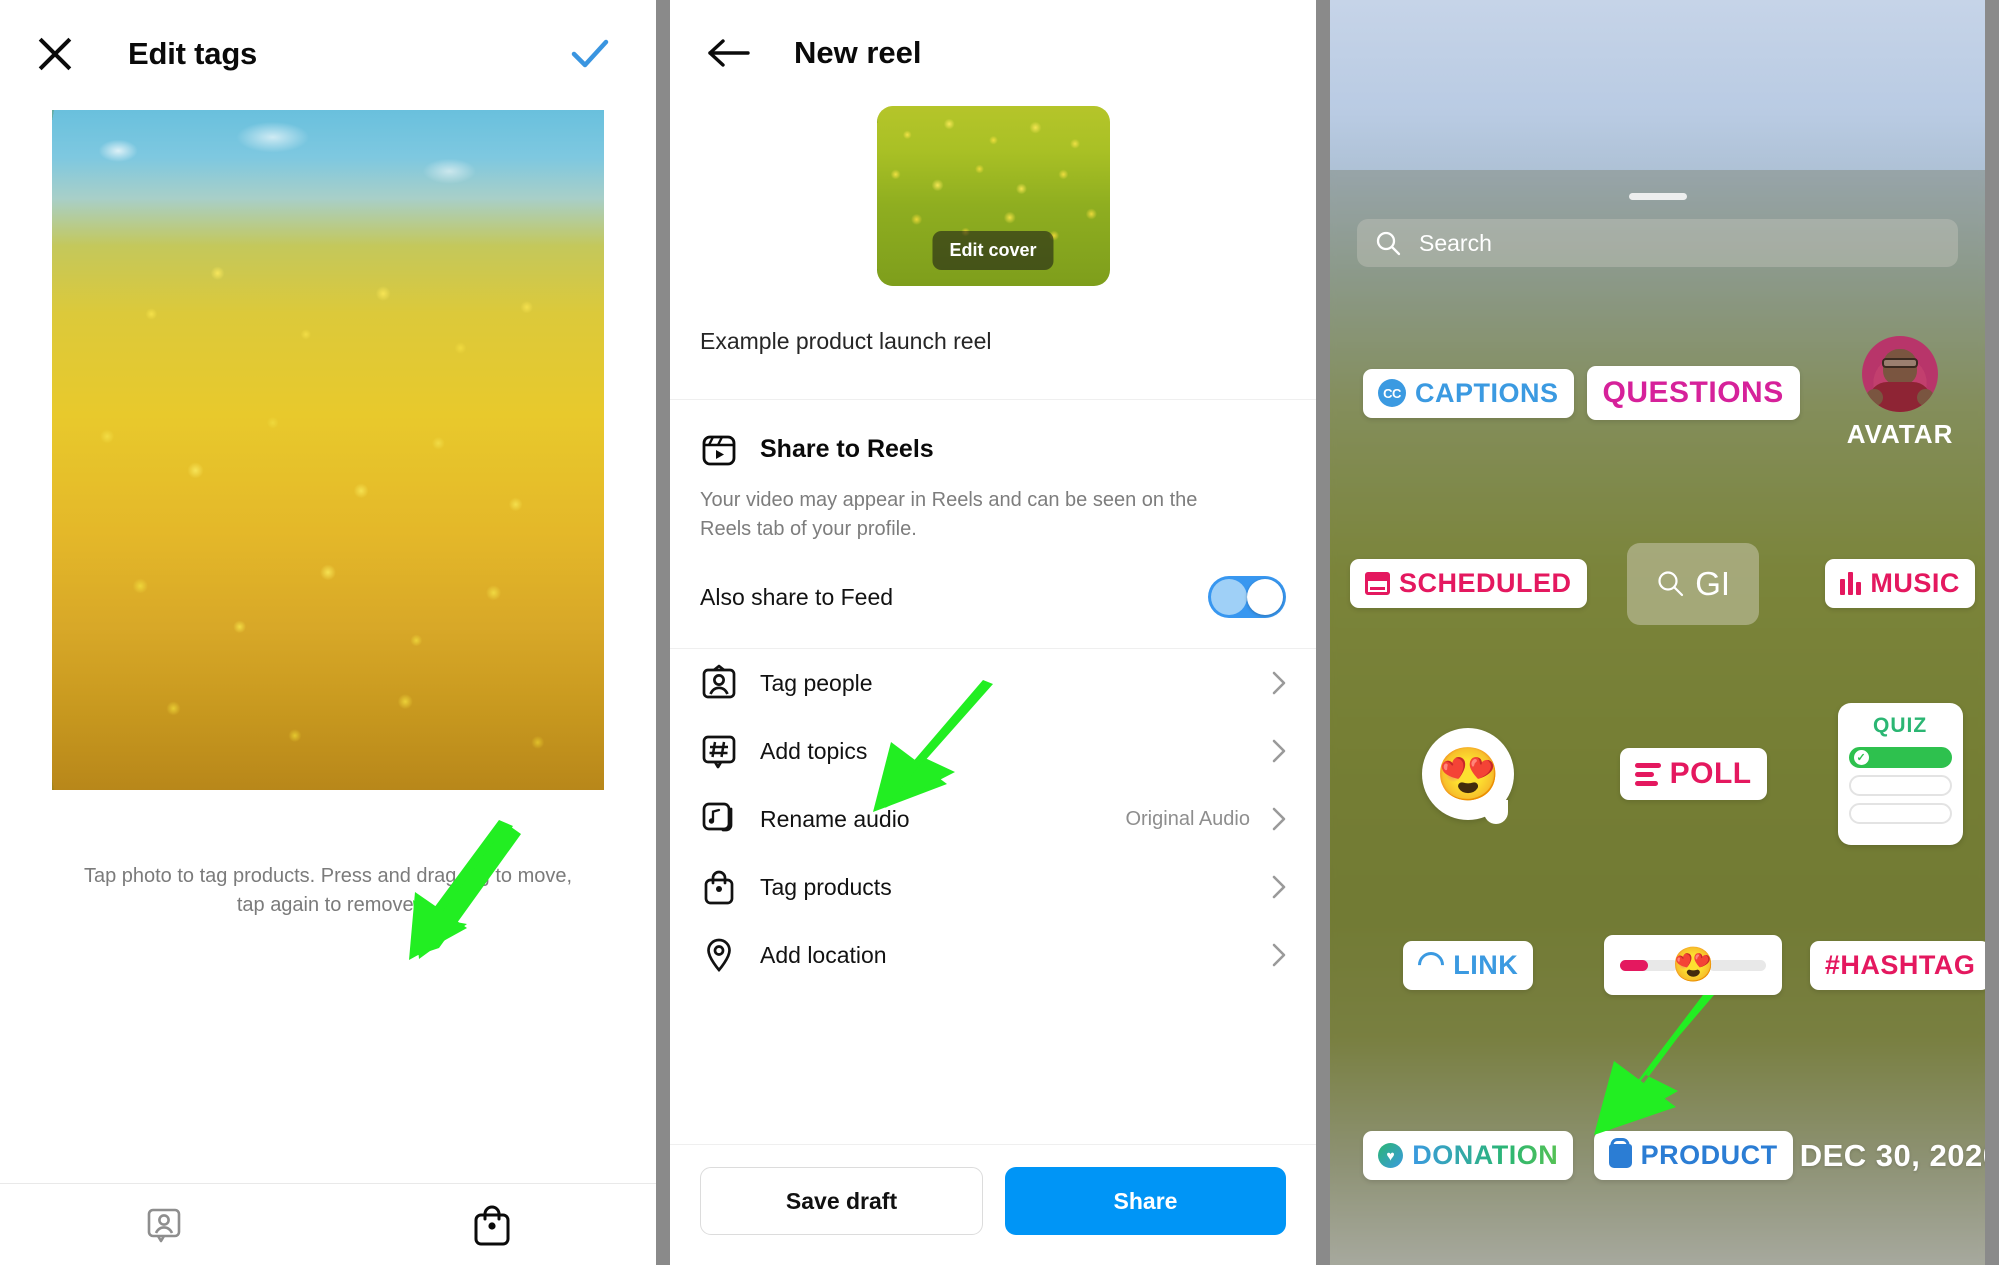 This screenshot has width=1999, height=1265. Describe the element at coordinates (1693, 965) in the screenshot. I see `sticker-emoji-slider: 😍` at that location.